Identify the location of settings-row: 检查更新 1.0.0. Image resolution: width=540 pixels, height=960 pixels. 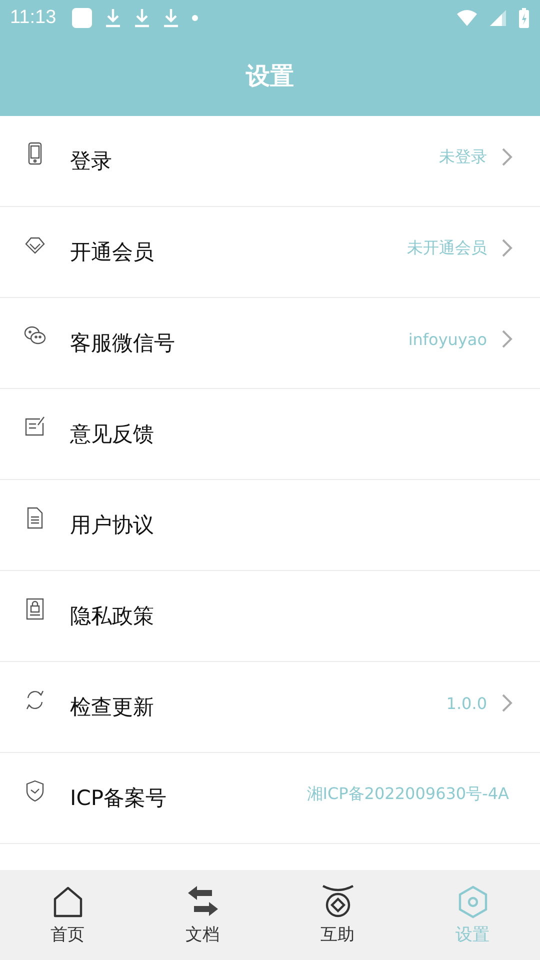
(270, 707).